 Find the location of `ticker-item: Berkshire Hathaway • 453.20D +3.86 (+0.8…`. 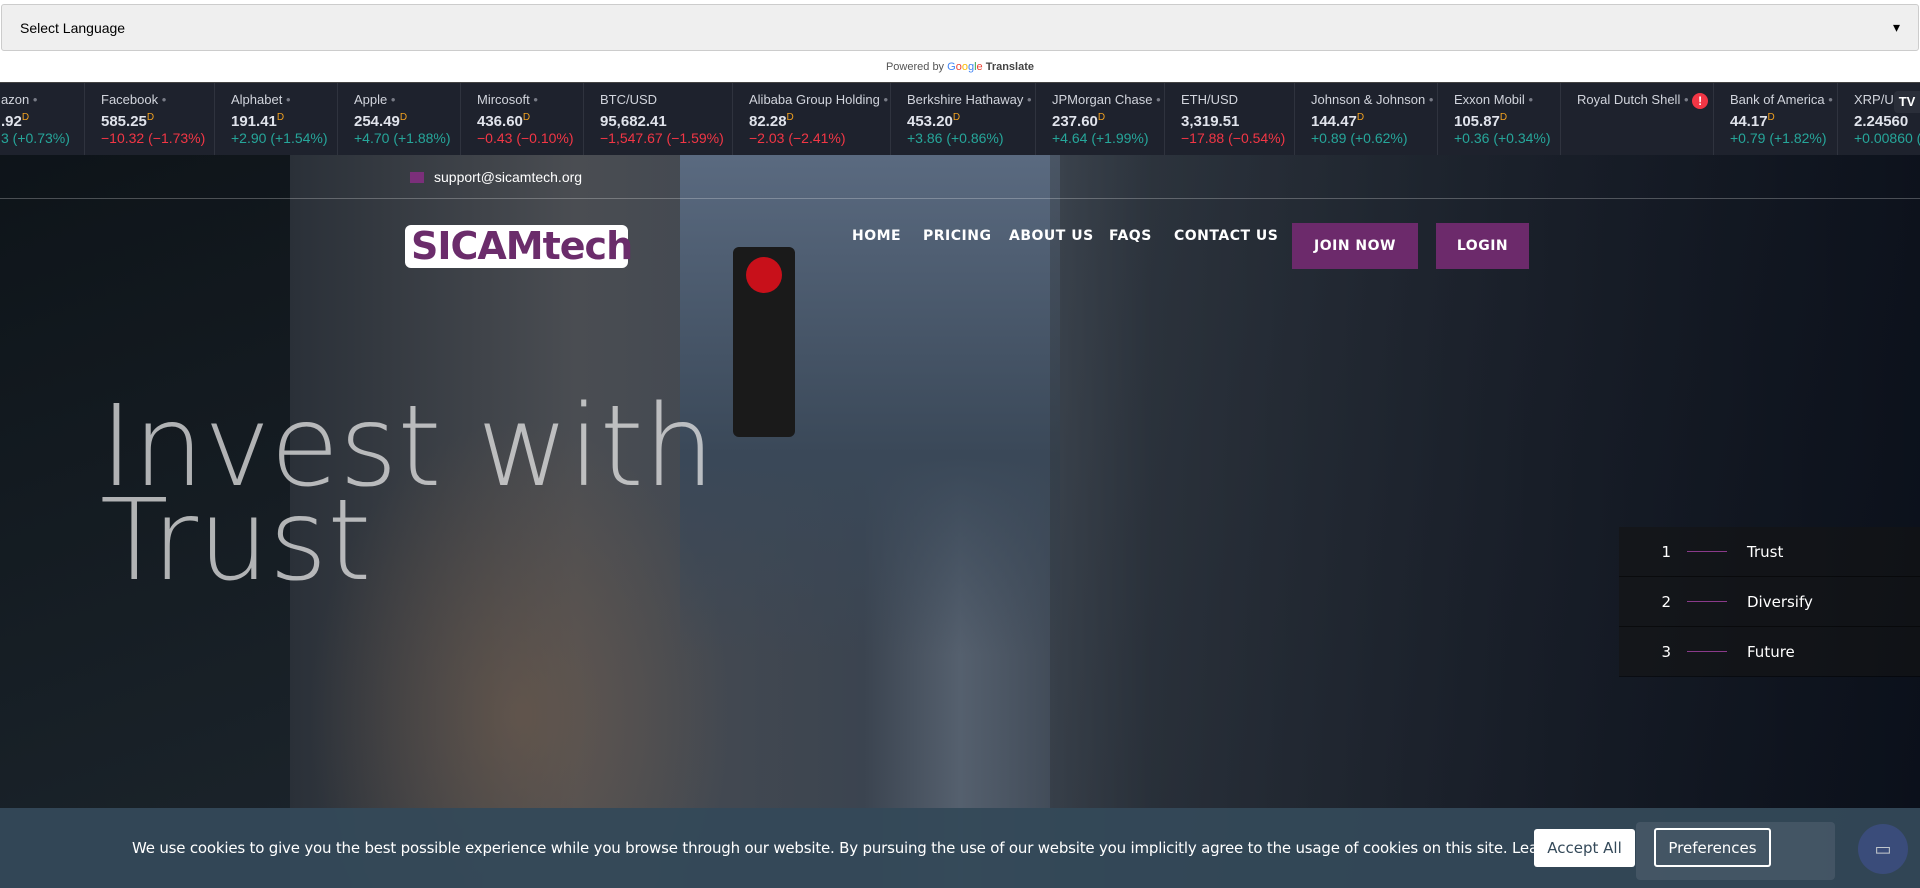

ticker-item: Berkshire Hathaway • 453.20D +3.86 (+0.8… is located at coordinates (961, 119).